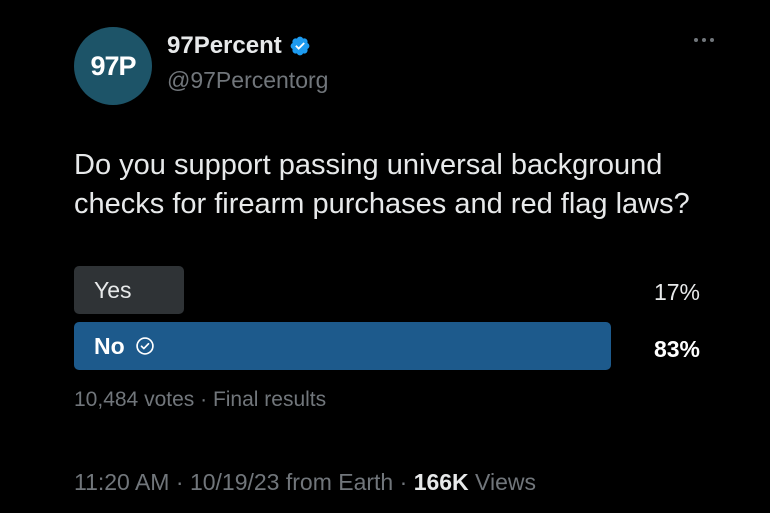  What do you see at coordinates (502, 482) in the screenshot?
I see `views-label: Views` at bounding box center [502, 482].